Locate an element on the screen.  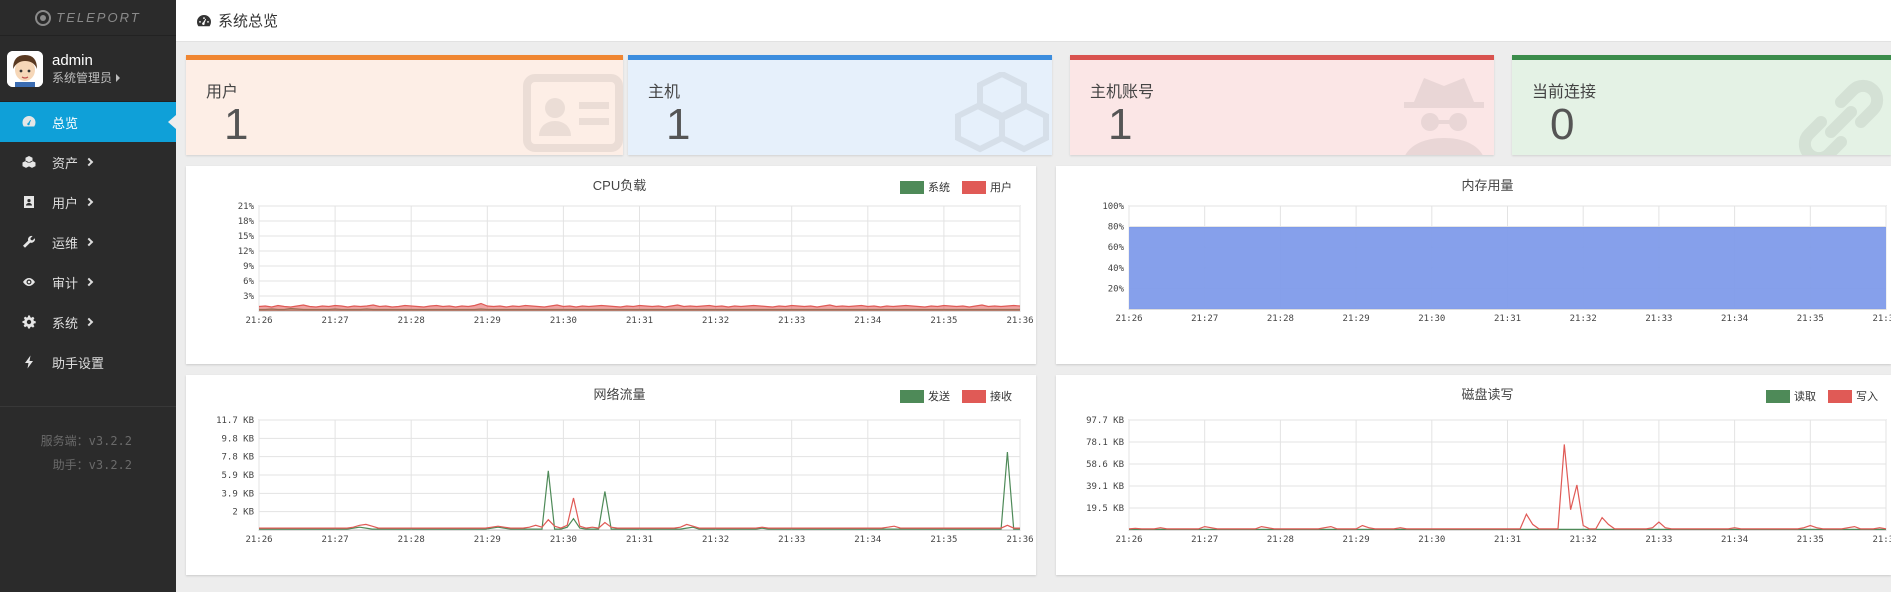
link-icon is located at coordinates (1841, 113).